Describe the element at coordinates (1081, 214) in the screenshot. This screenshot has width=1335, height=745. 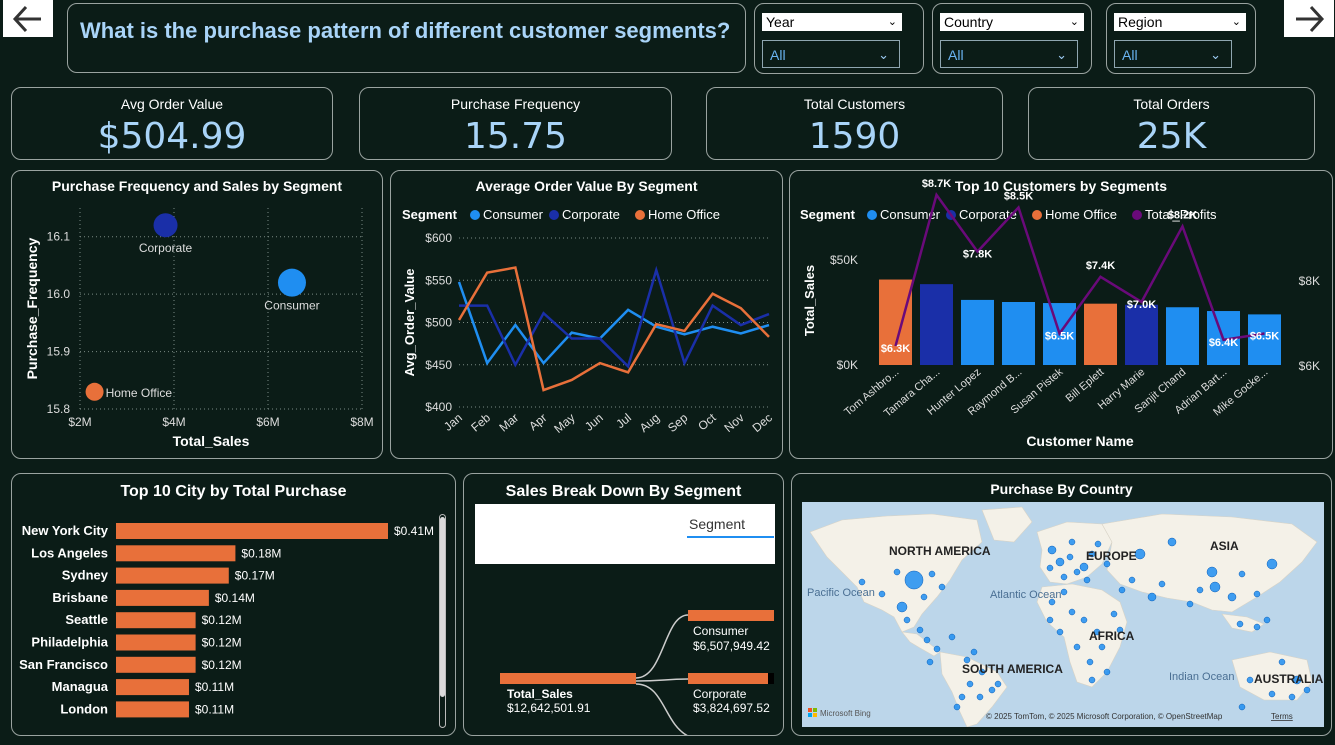
I see `combo-legend-label: Home Office` at that location.